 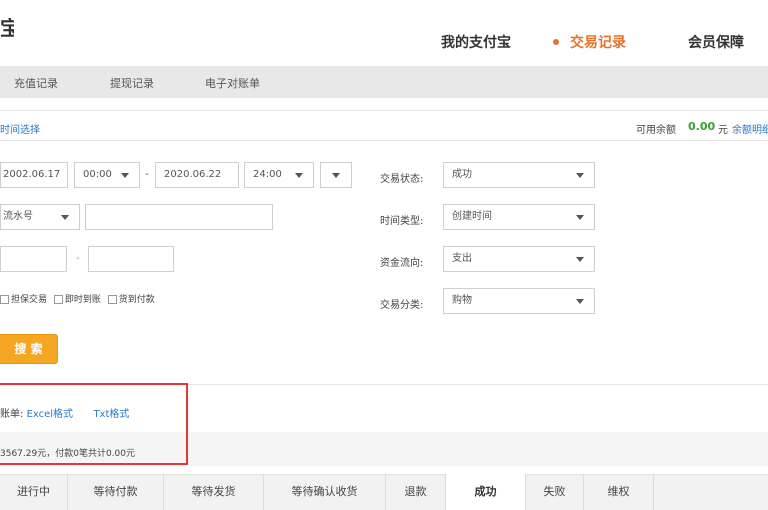 I want to click on tab-awaiting-shipment: 等待发货, so click(x=214, y=492).